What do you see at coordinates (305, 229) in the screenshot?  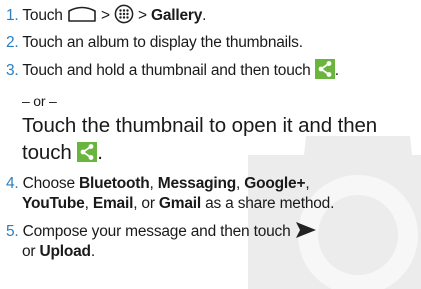 I see `send-icon` at bounding box center [305, 229].